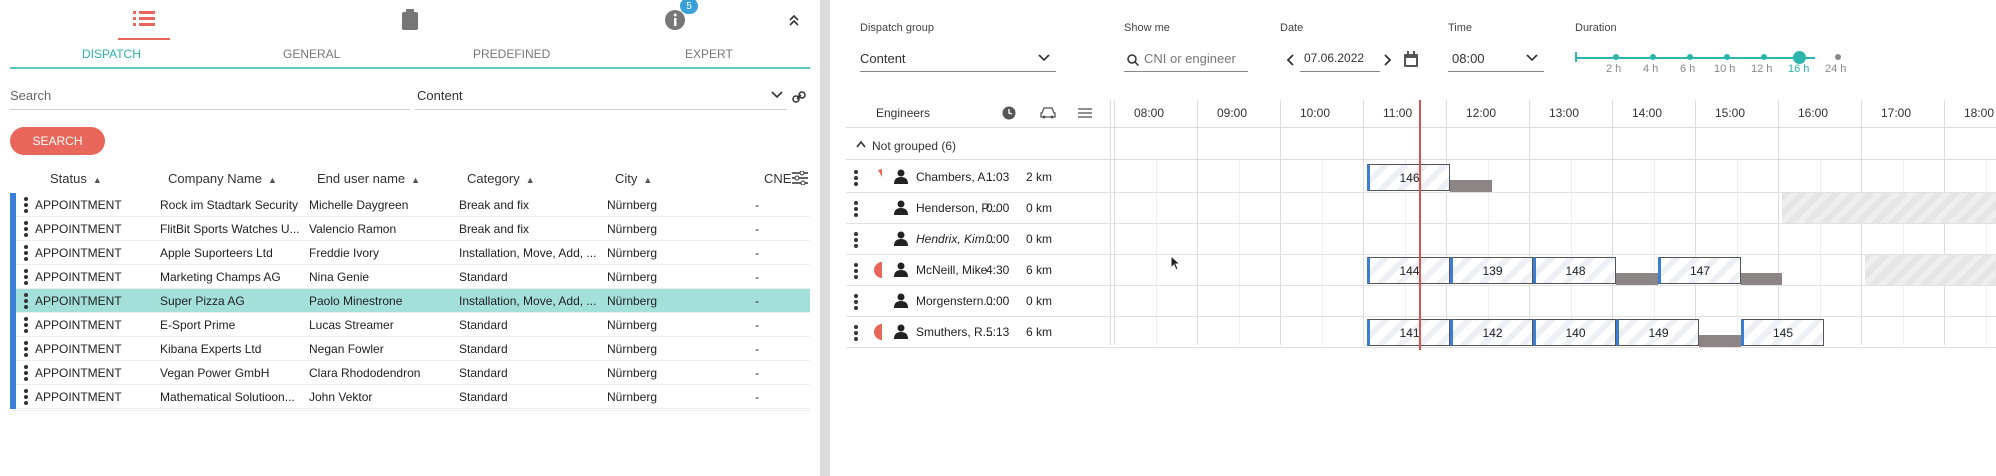 The image size is (1996, 476). I want to click on duration-stop-2h, so click(1616, 57).